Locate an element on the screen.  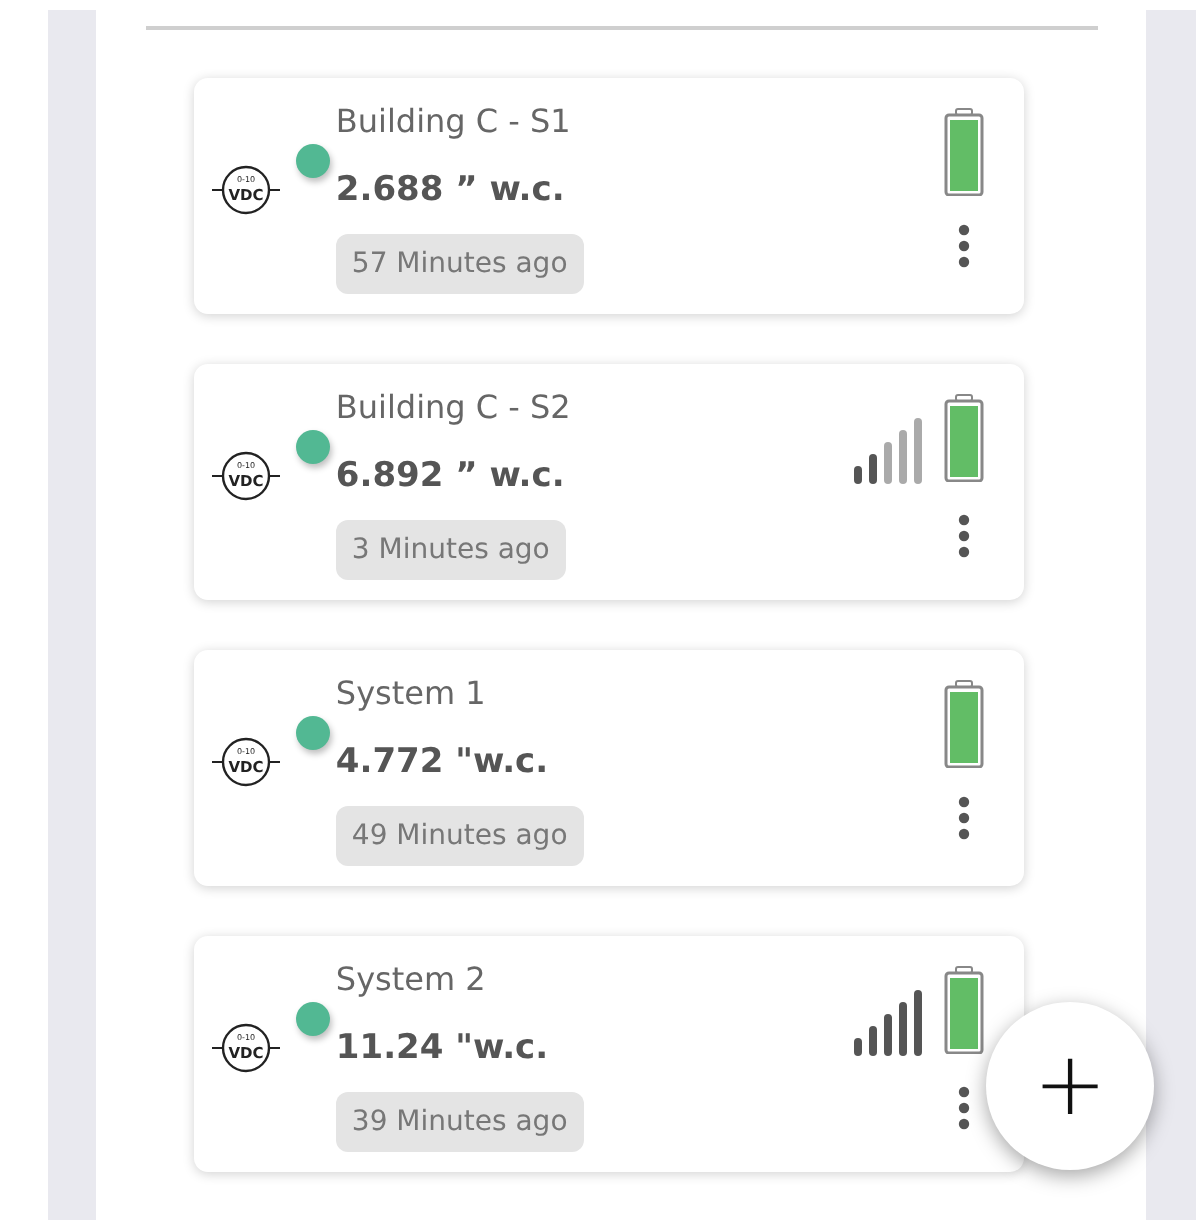
sensor-name: Building C - S1 is located at coordinates (454, 122).